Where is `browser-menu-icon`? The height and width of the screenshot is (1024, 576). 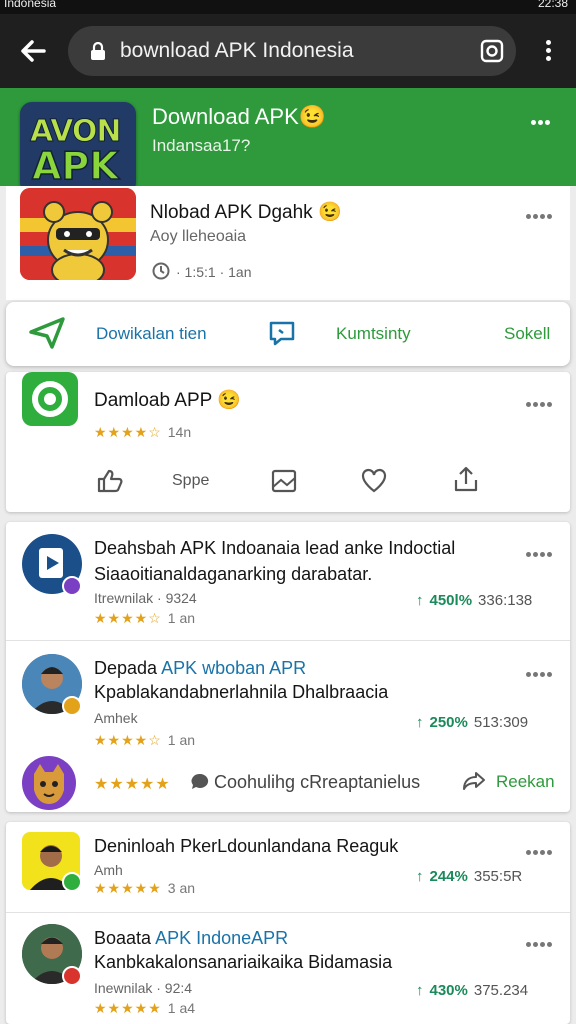 browser-menu-icon is located at coordinates (548, 53).